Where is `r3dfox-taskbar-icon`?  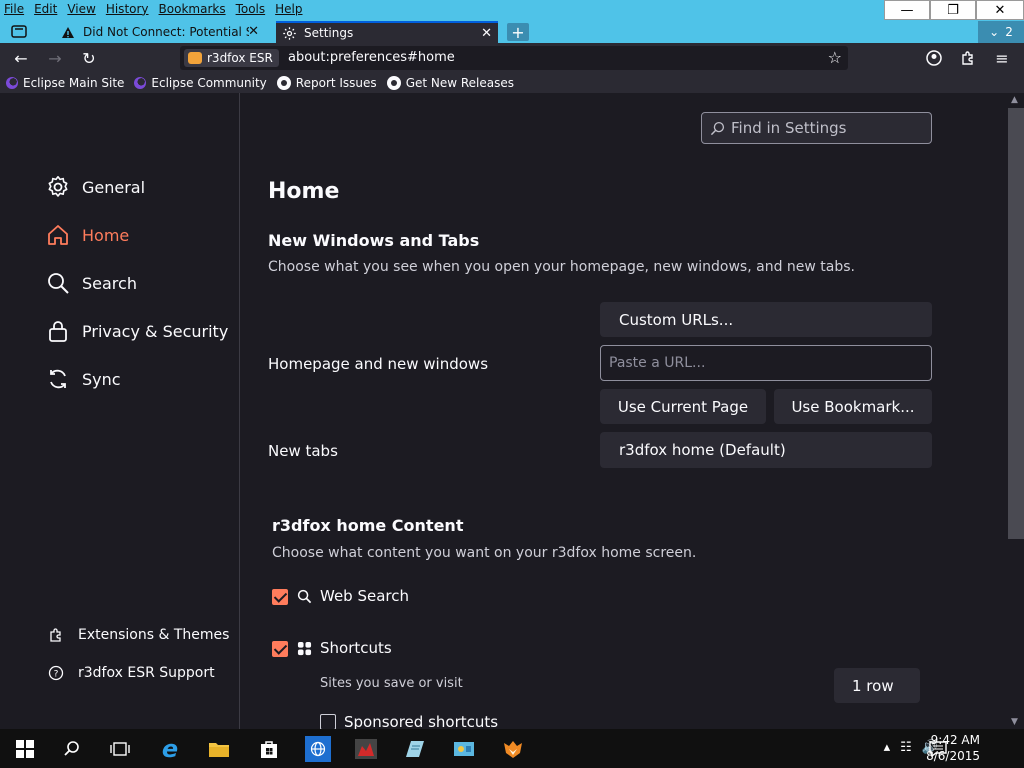
r3dfox-taskbar-icon is located at coordinates (513, 749).